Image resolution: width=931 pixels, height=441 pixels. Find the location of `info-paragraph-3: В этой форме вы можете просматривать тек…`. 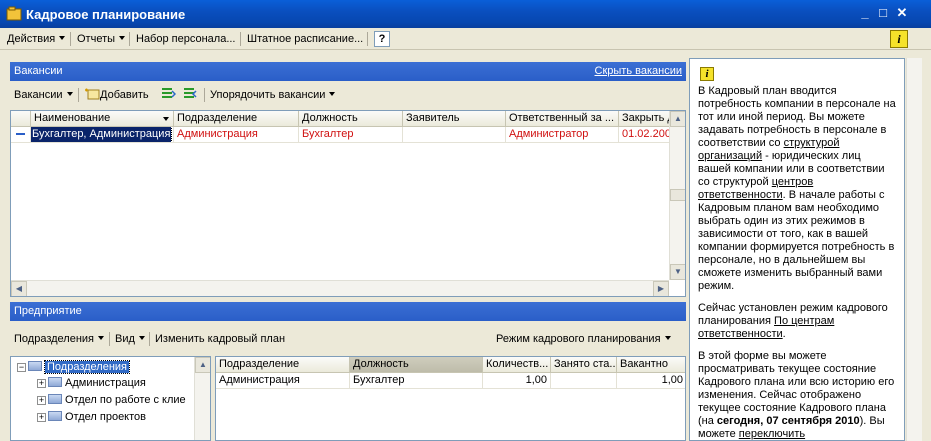

info-paragraph-3: В этой форме вы можете просматривать тек… is located at coordinates (796, 395).